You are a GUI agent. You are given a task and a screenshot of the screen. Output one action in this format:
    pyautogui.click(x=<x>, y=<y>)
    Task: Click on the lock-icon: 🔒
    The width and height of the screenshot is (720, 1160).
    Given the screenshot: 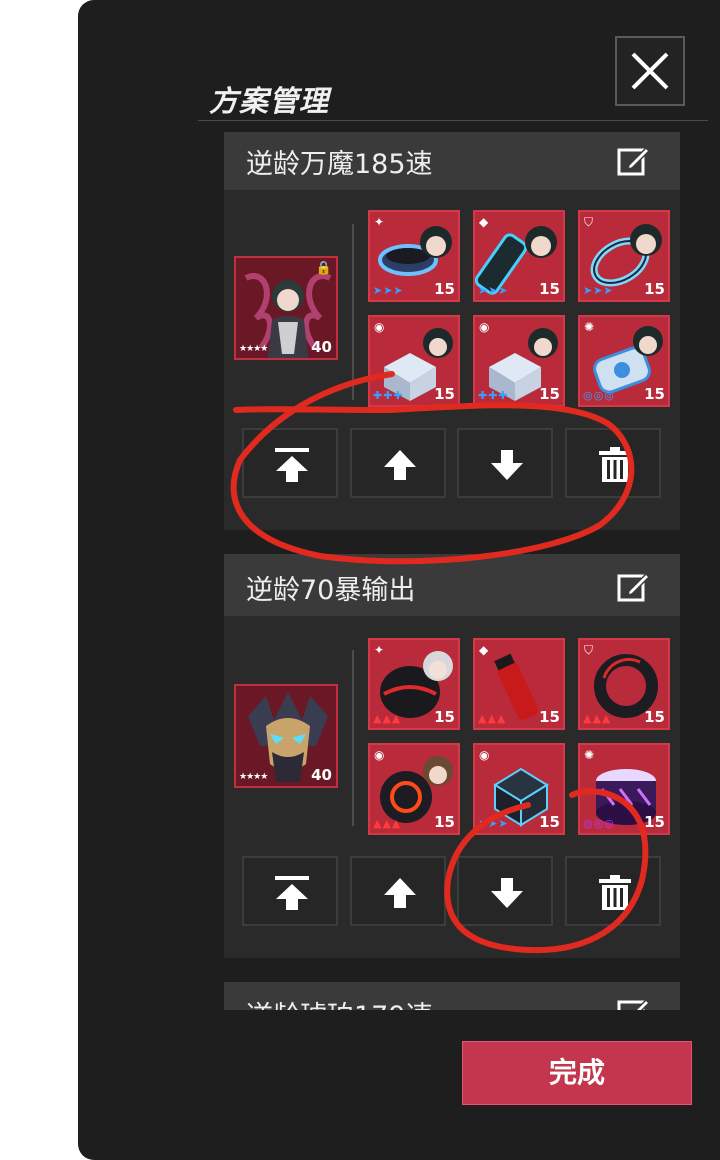 What is the action you would take?
    pyautogui.click(x=323, y=268)
    